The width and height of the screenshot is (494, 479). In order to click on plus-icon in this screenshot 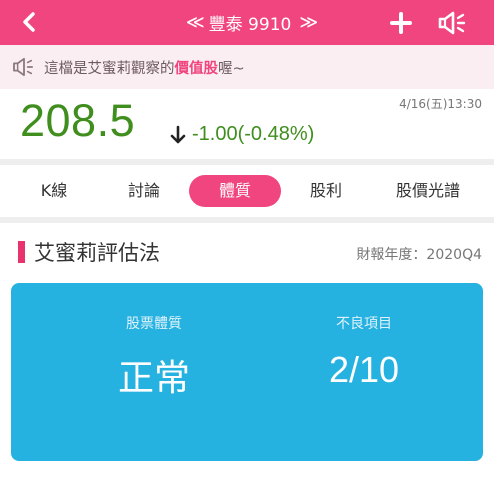, I will do `click(401, 23)`.